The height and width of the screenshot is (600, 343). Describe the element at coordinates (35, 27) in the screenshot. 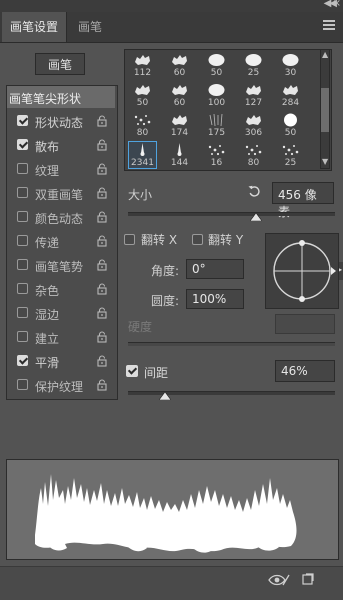

I see `tab-brush-settings: 画笔设置` at that location.